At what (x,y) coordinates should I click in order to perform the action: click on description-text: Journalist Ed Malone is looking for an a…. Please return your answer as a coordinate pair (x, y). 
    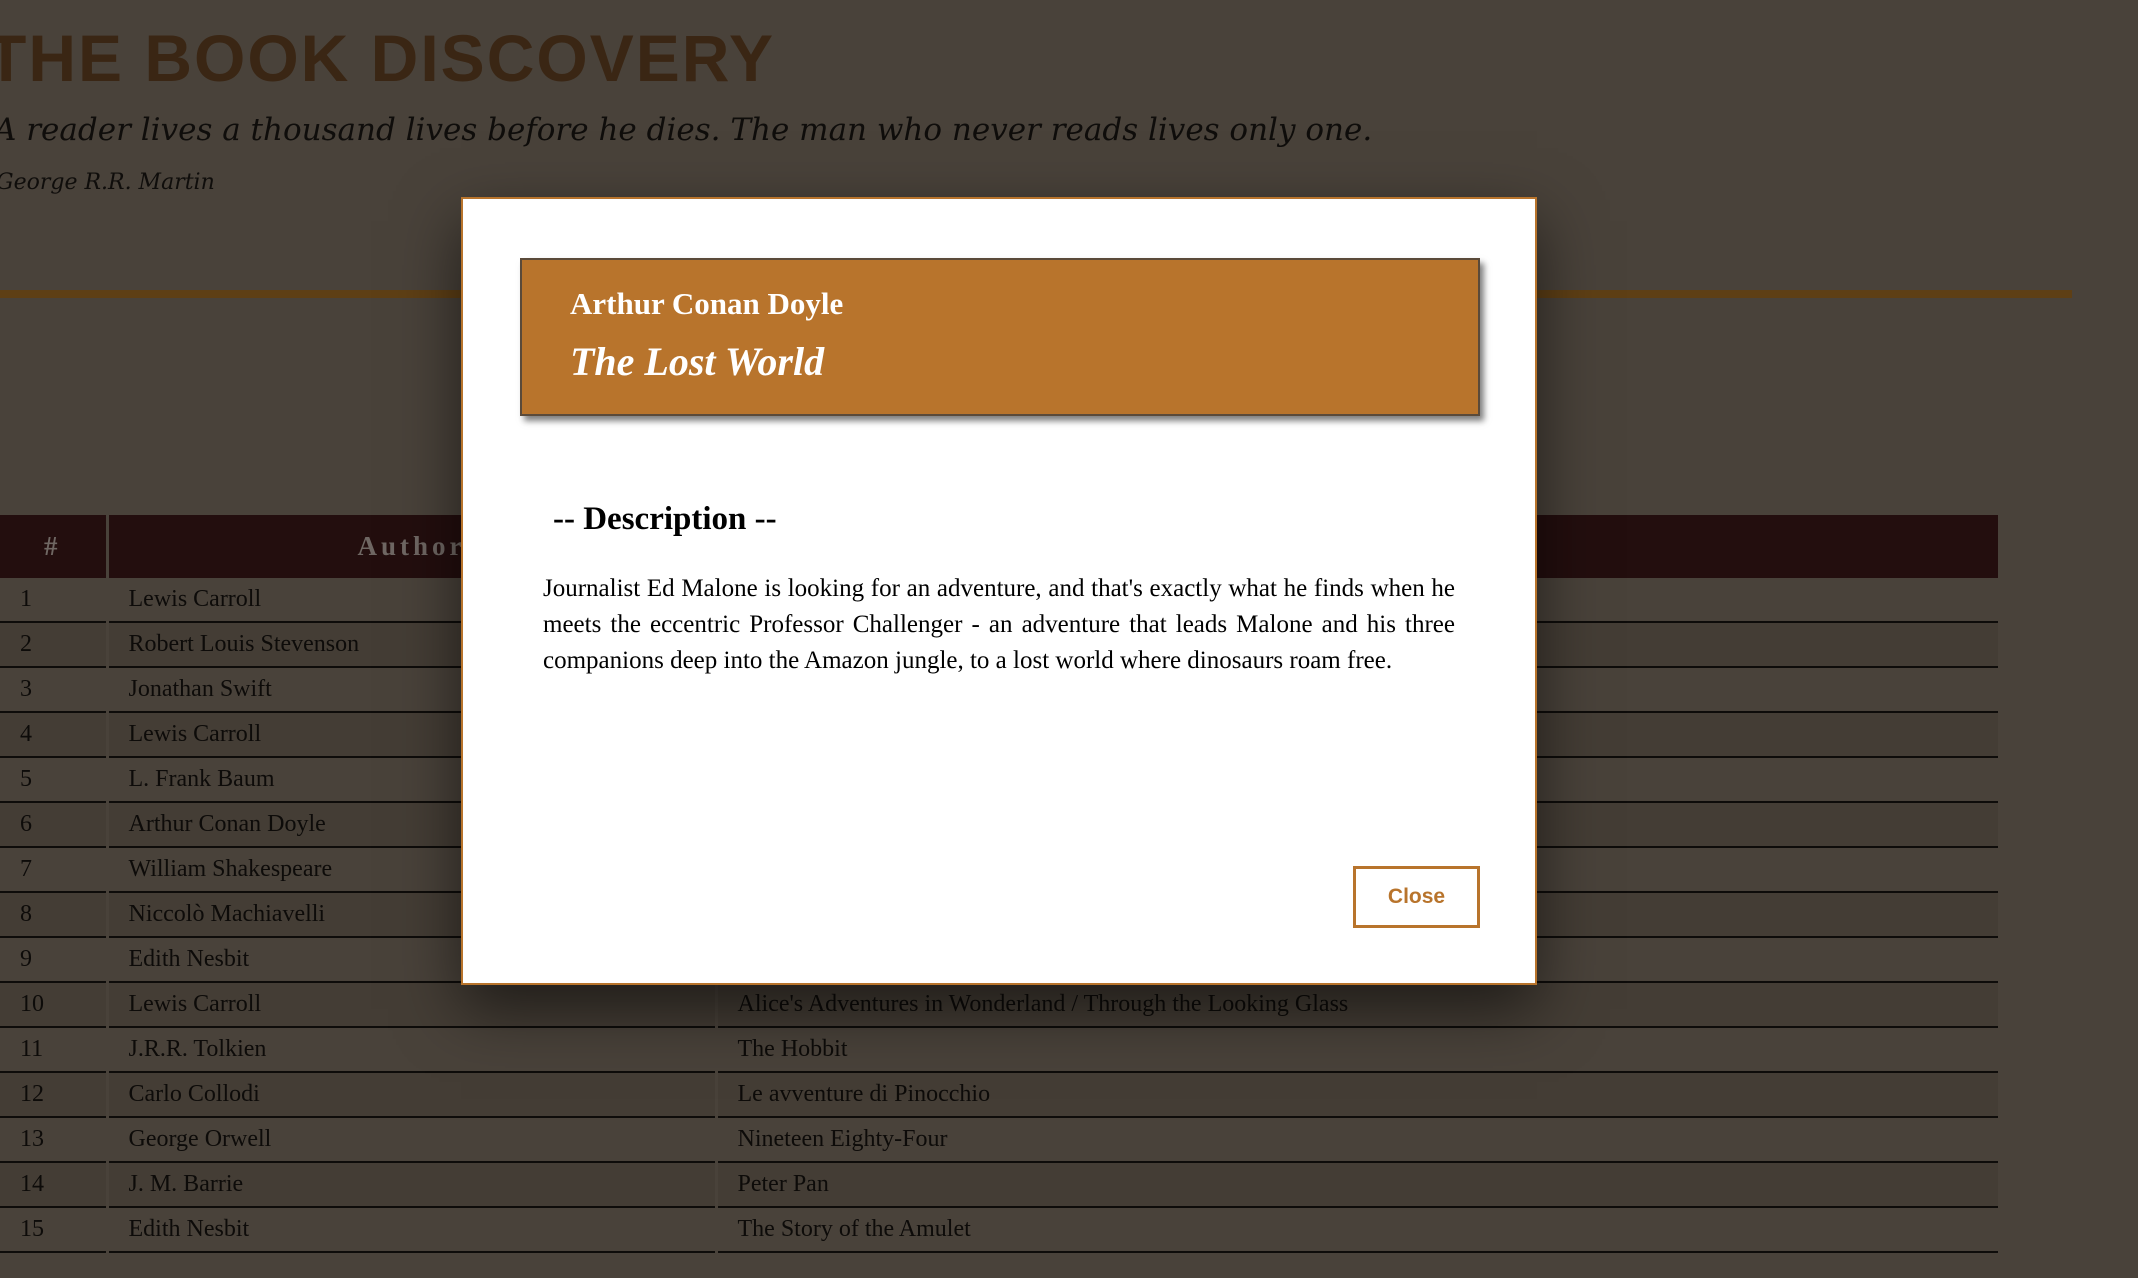
    Looking at the image, I should click on (999, 624).